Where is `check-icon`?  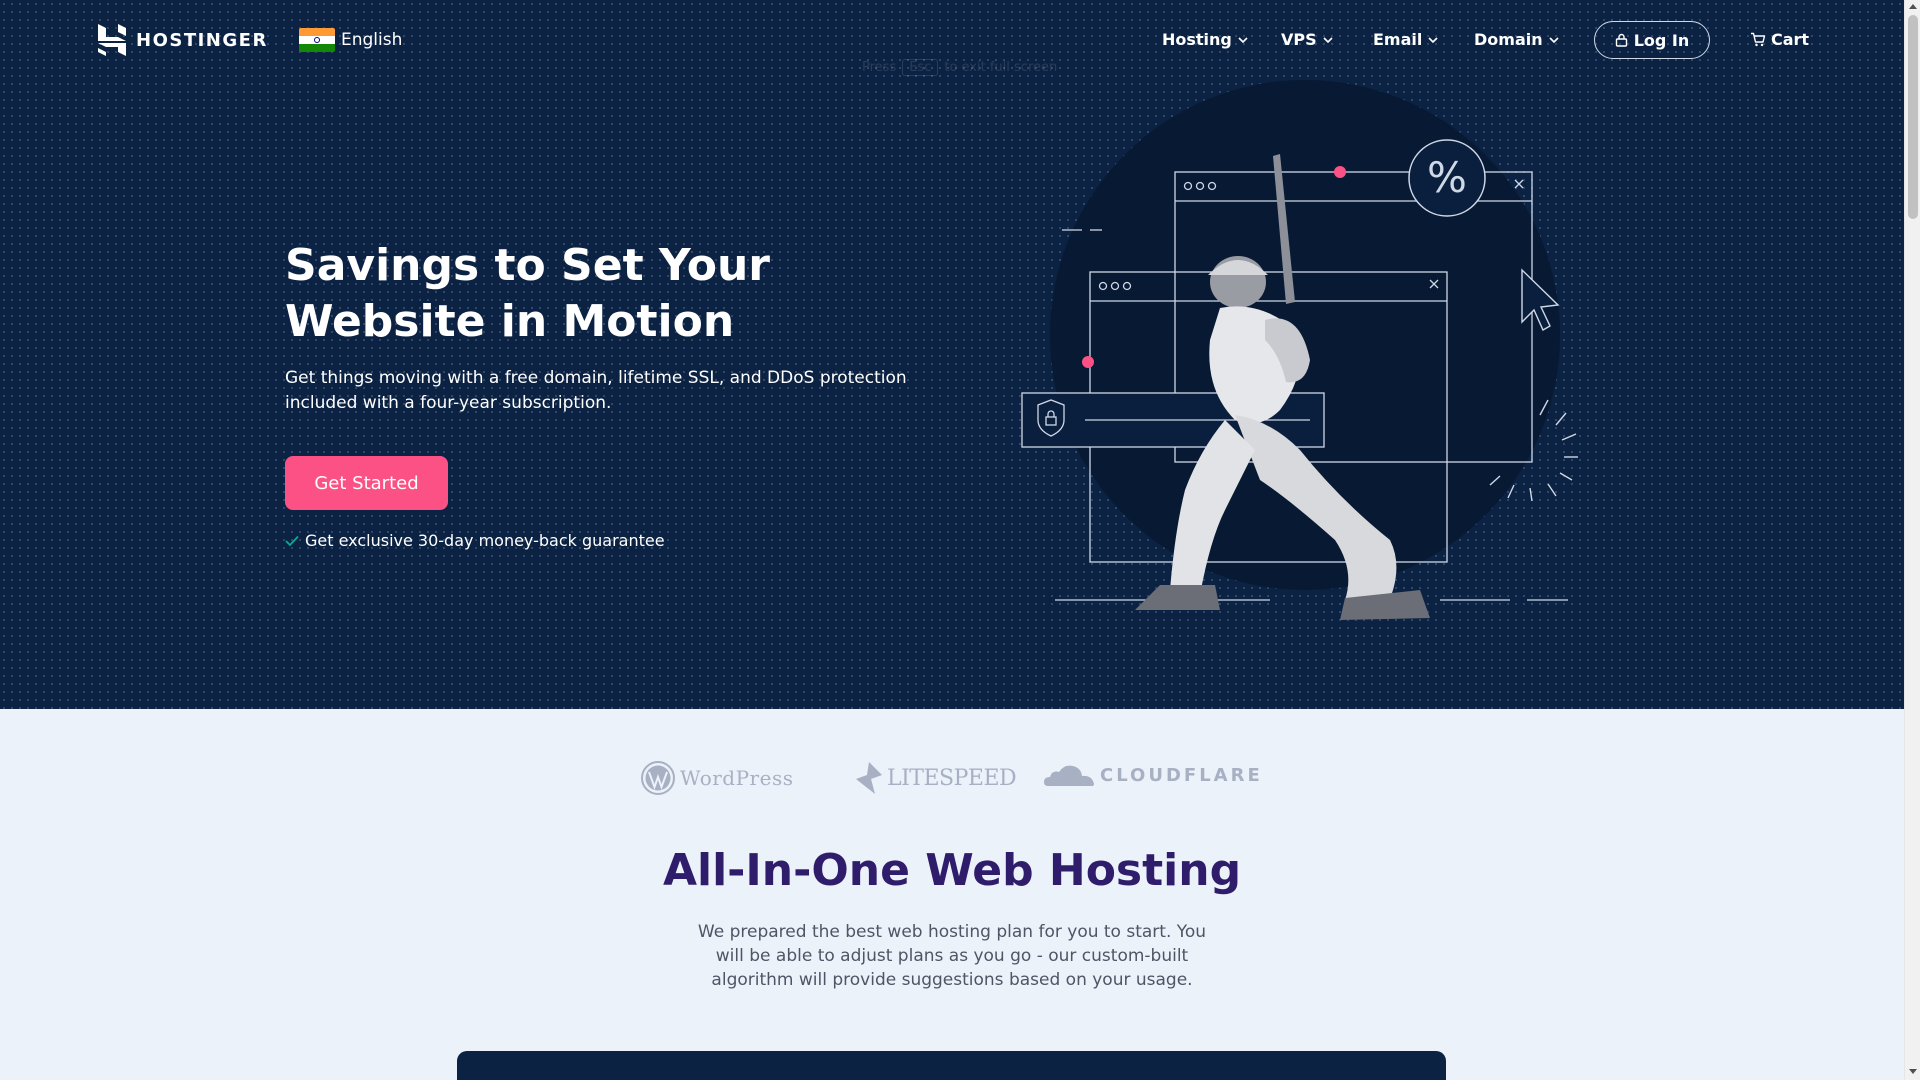 check-icon is located at coordinates (292, 540).